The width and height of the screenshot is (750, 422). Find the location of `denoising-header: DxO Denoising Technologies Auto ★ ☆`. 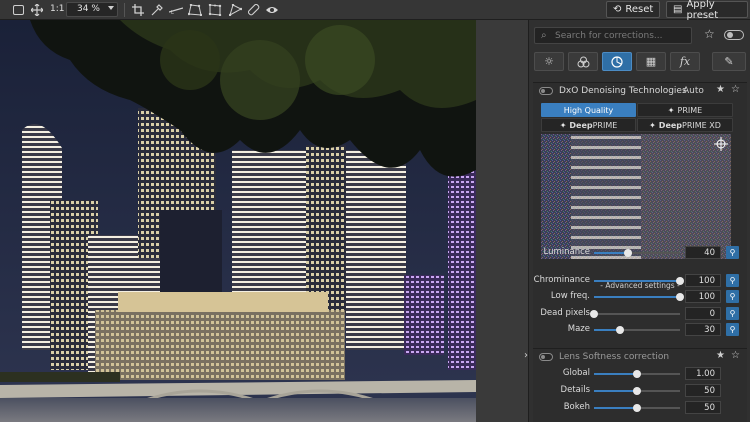

denoising-header: DxO Denoising Technologies Auto ★ ☆ is located at coordinates (640, 91).